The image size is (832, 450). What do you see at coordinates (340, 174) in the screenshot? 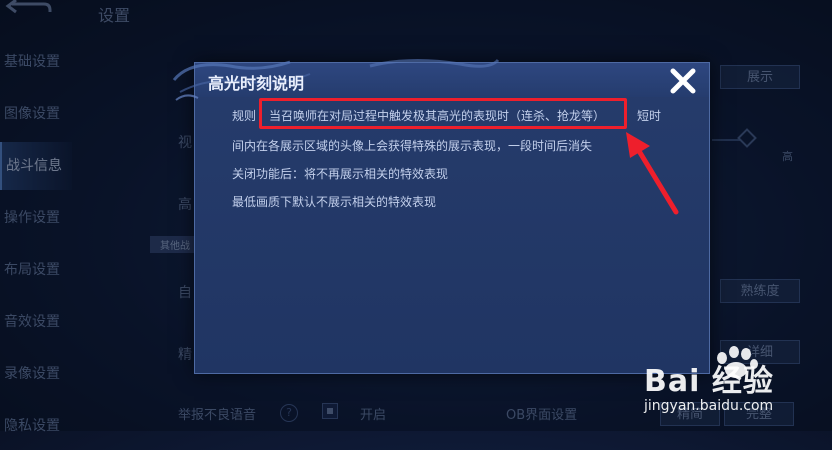
I see `disable-note-text: 关闭功能后：将不再展示相关的特效表现` at bounding box center [340, 174].